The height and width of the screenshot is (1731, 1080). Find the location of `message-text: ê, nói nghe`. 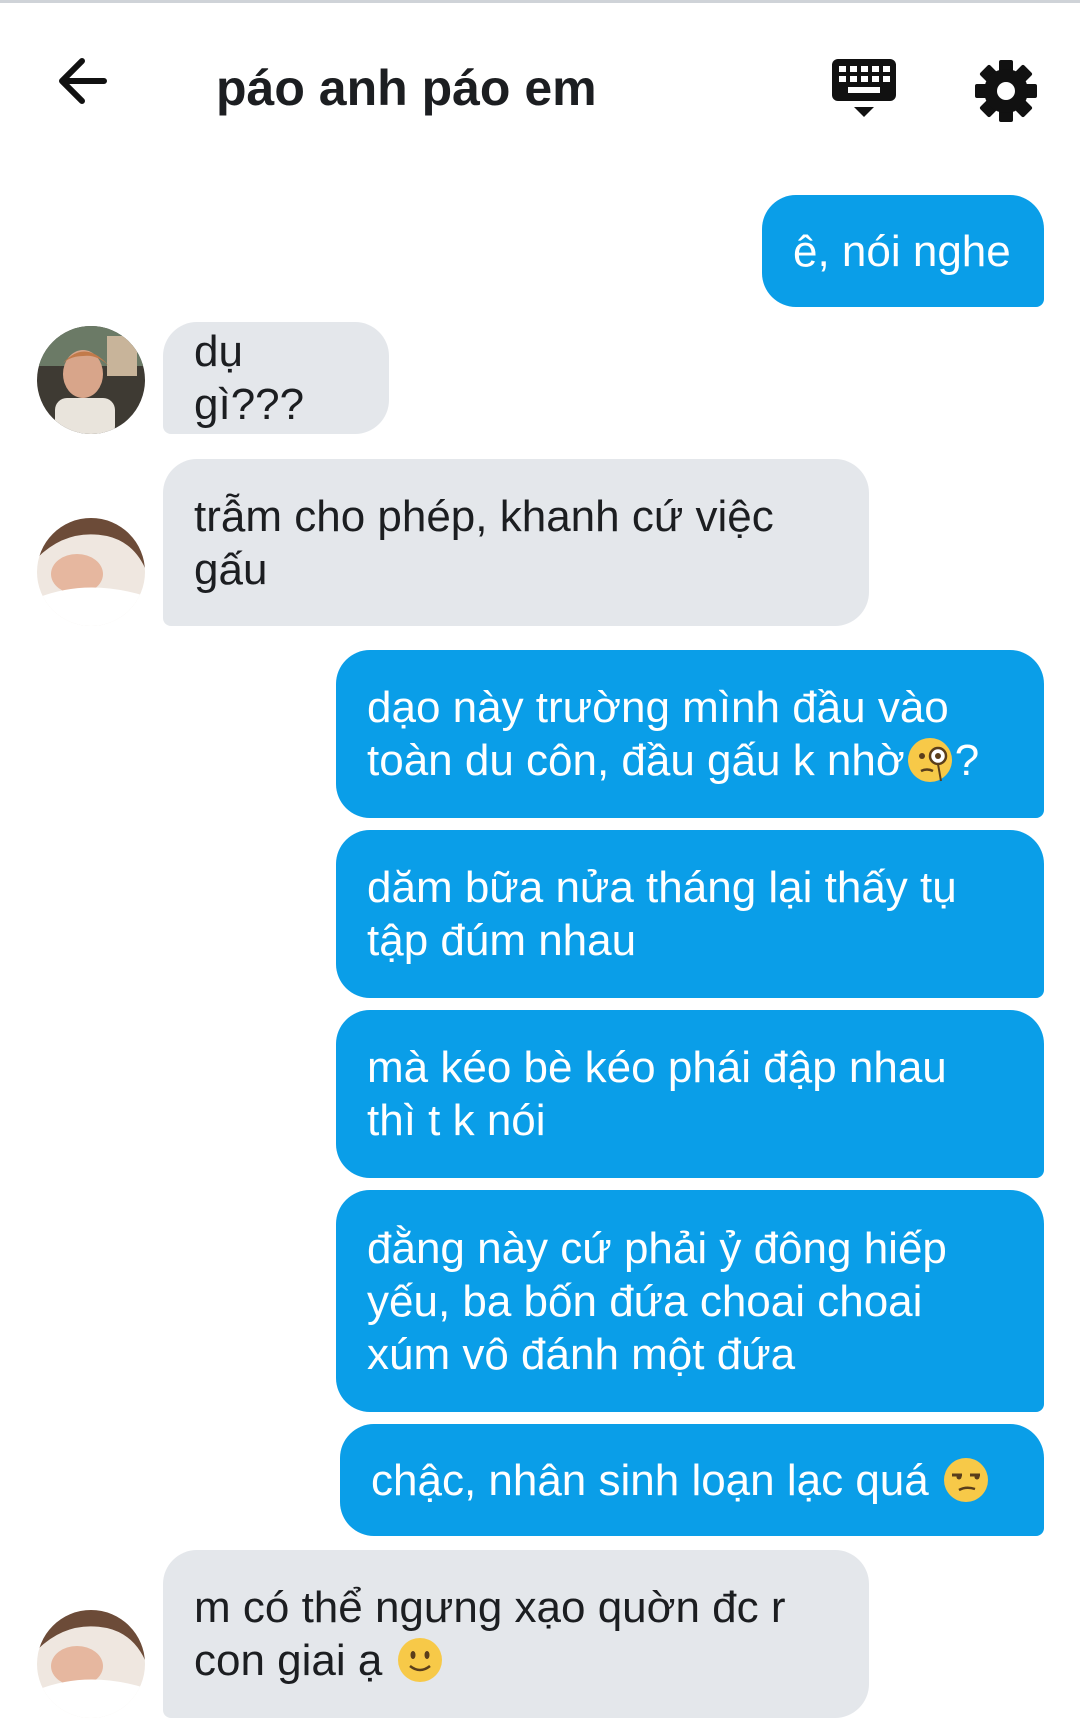

message-text: ê, nói nghe is located at coordinates (902, 251).